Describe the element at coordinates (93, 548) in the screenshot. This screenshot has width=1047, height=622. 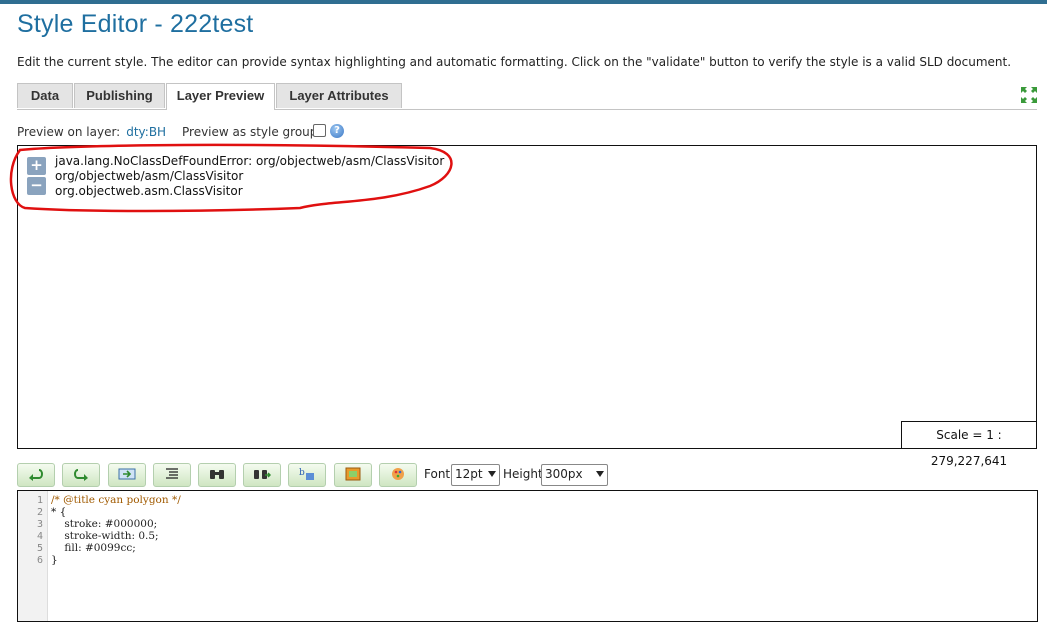
I see `code-line: fill: #0099cc;` at that location.